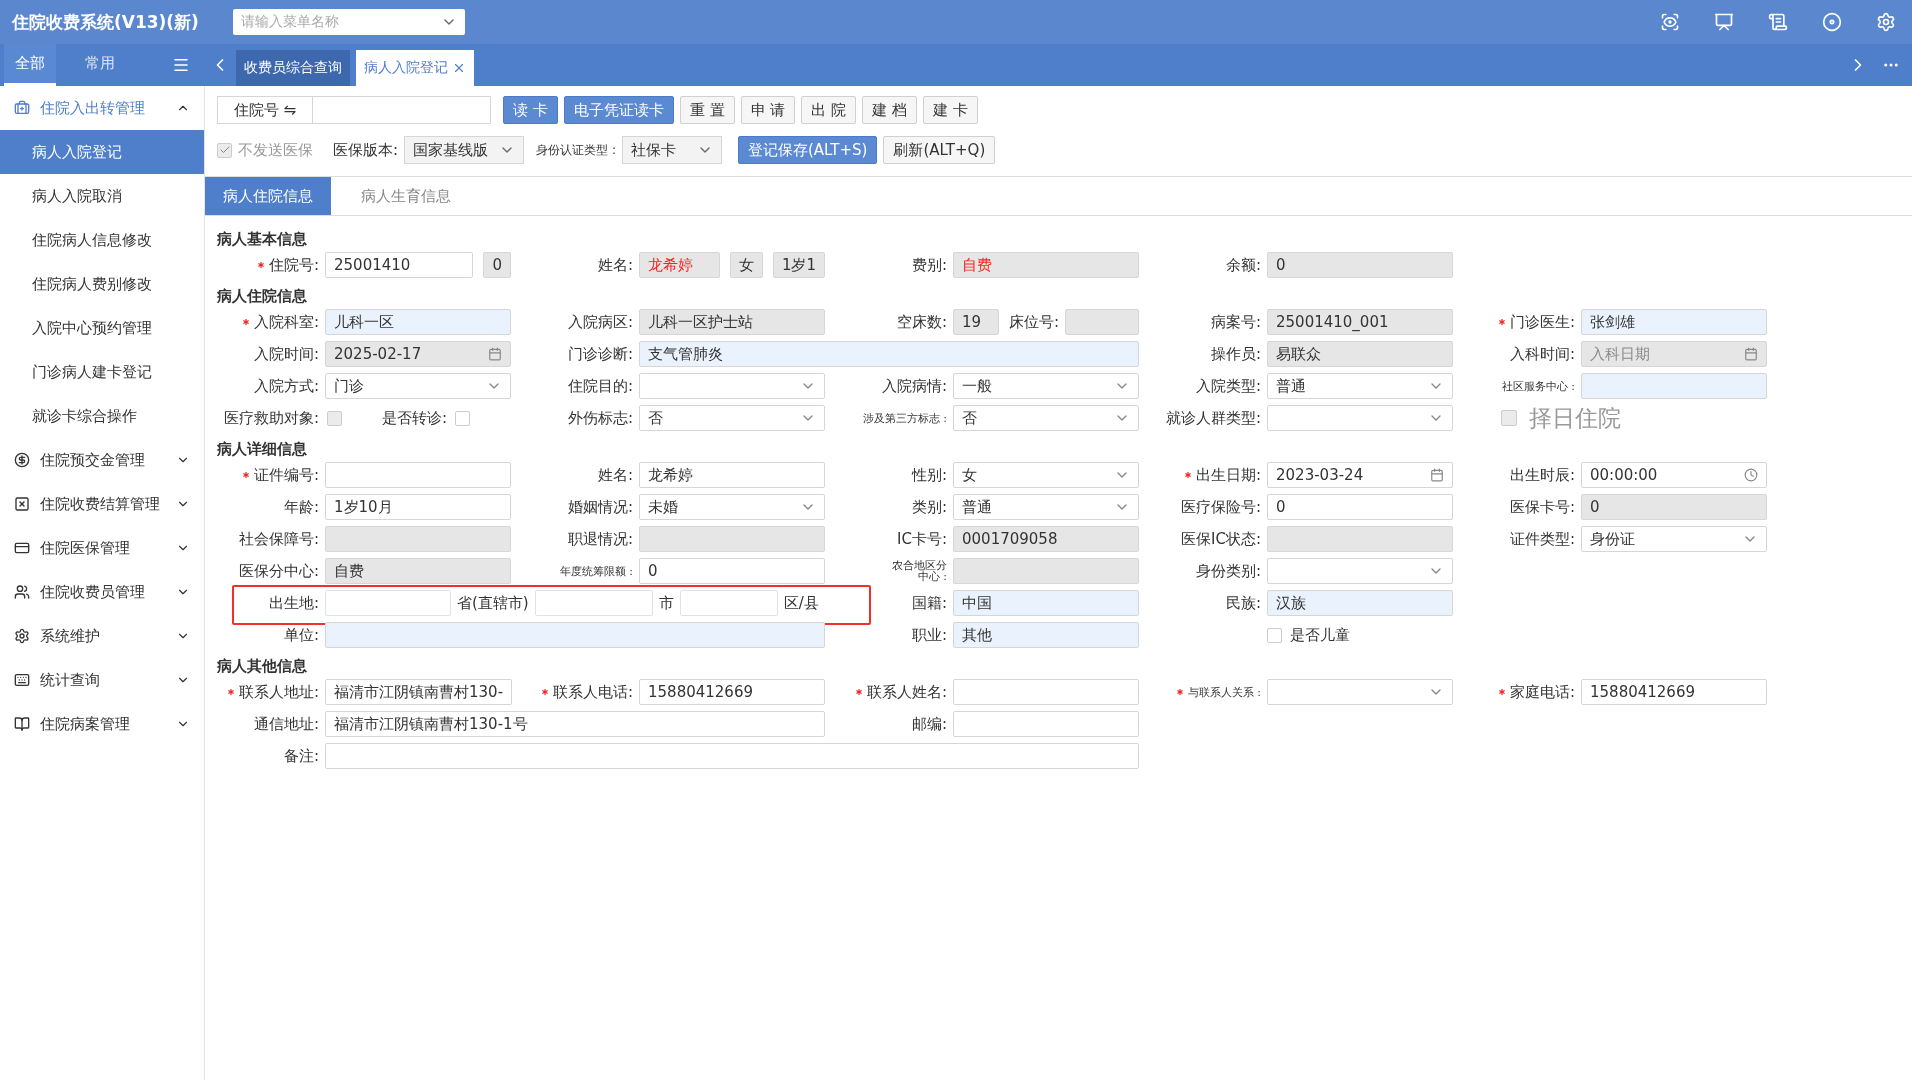  What do you see at coordinates (418, 386) in the screenshot?
I see `dropdown: 门诊` at bounding box center [418, 386].